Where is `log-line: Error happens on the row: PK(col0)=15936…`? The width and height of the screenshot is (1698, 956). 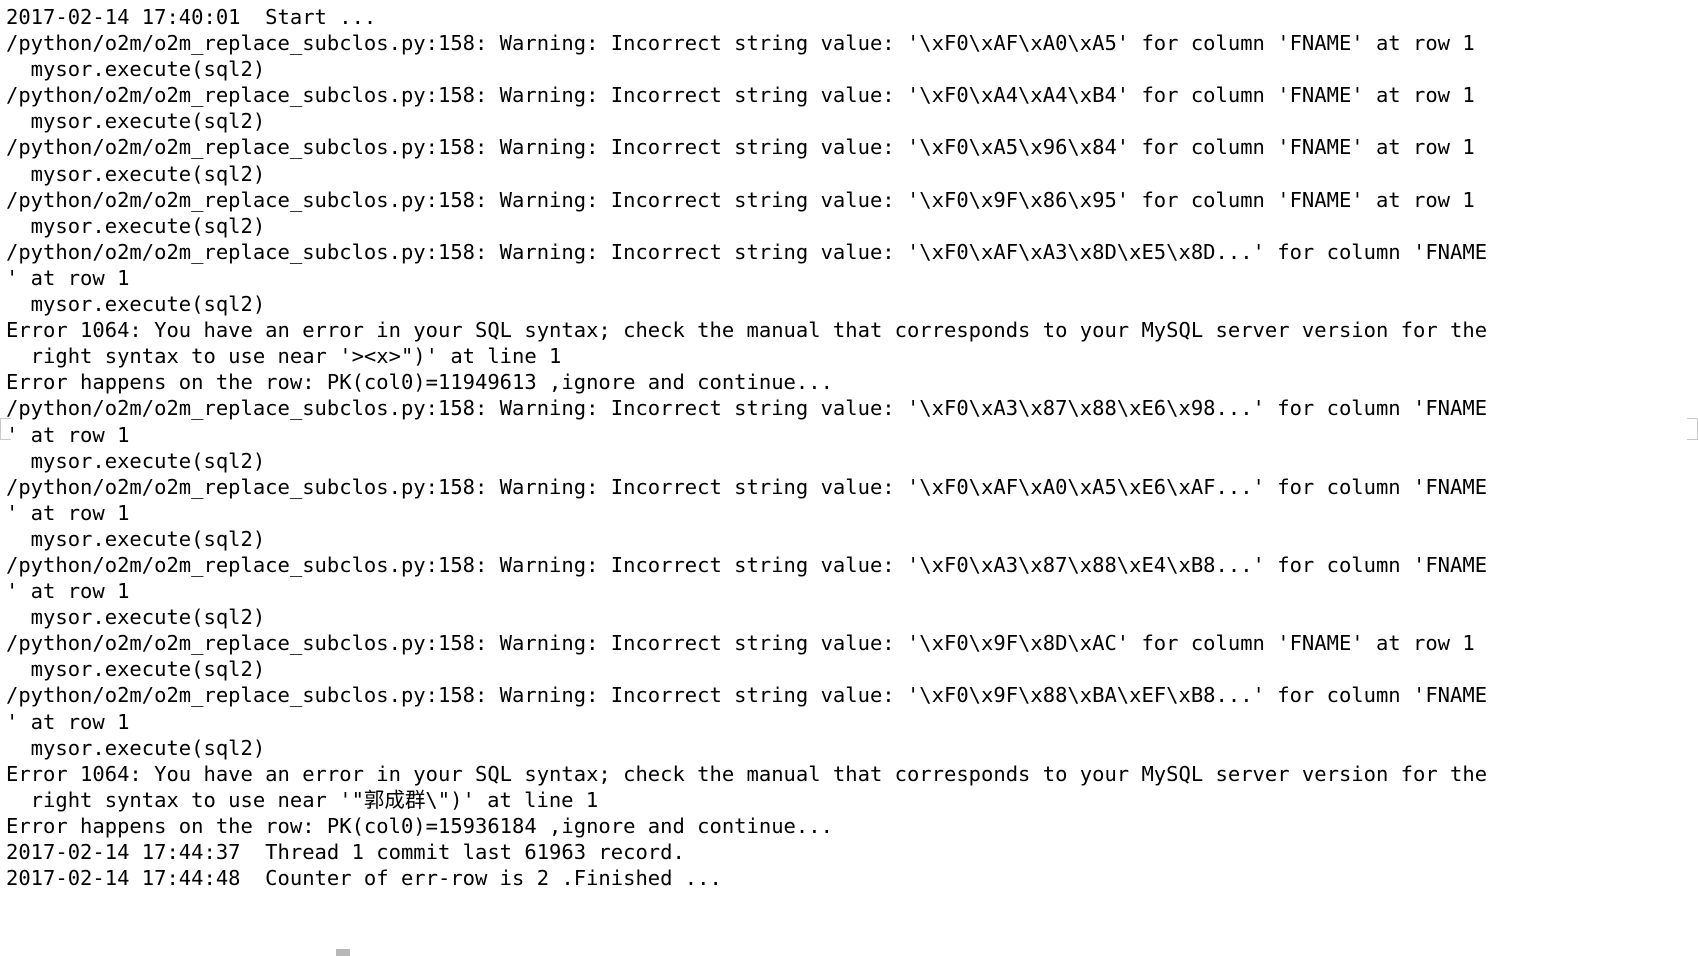
log-line: Error happens on the row: PK(col0)=15936… is located at coordinates (419, 825).